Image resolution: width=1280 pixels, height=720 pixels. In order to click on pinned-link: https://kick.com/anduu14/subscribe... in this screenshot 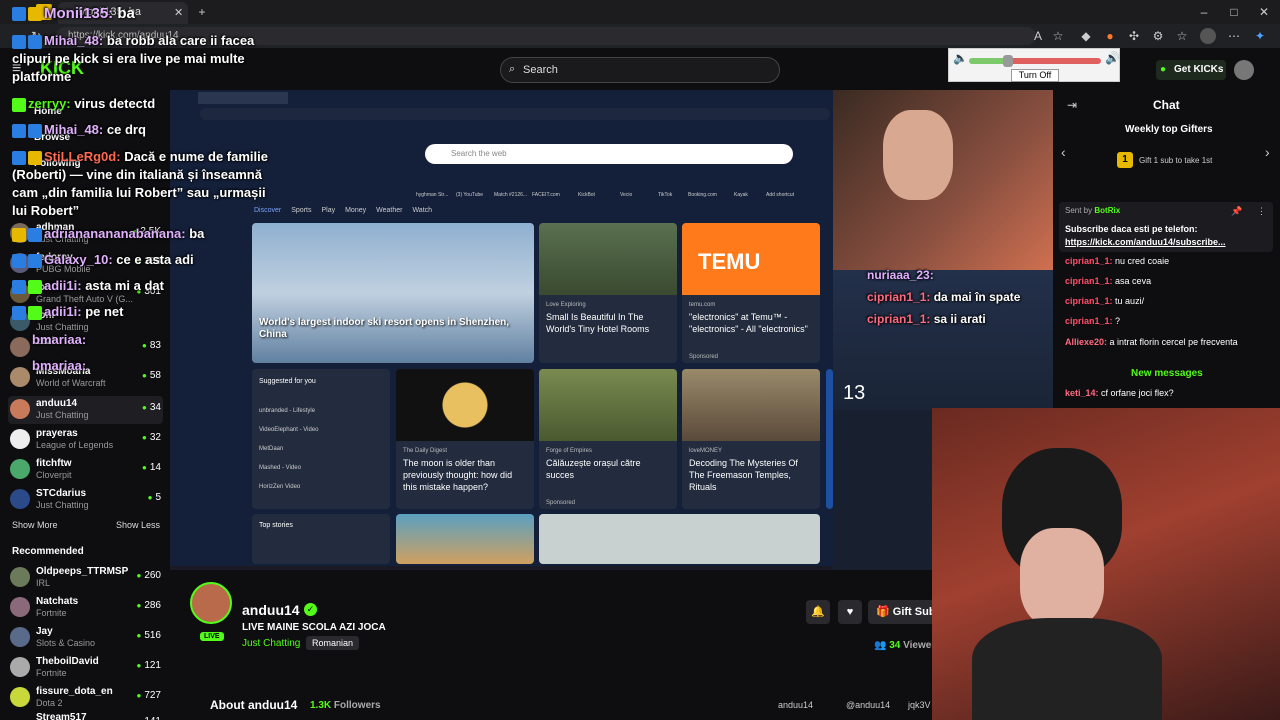, I will do `click(1145, 242)`.